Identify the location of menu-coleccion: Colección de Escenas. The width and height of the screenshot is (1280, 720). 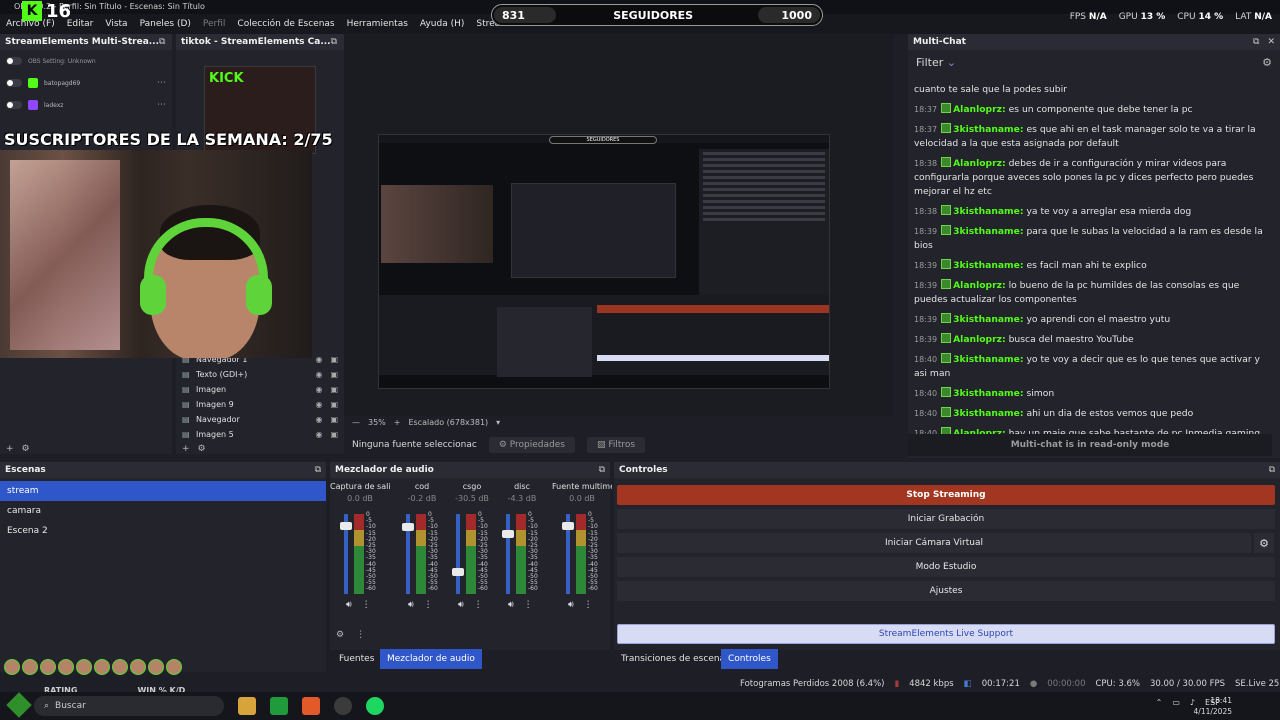
(285, 24).